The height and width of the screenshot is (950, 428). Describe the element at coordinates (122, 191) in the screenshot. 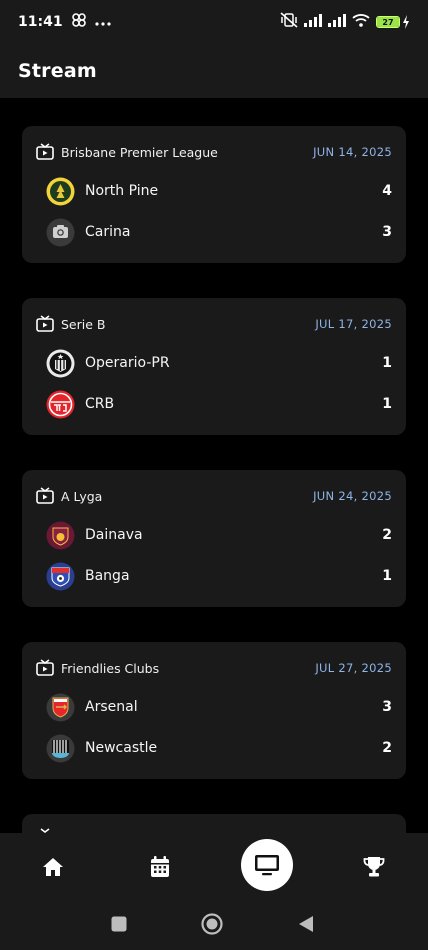

I see `team-name: North Pine` at that location.